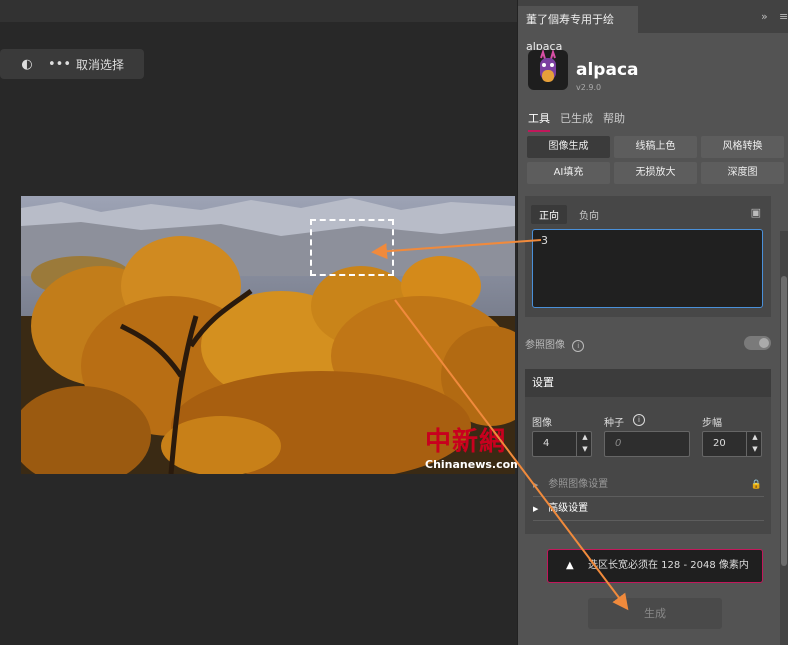 The height and width of the screenshot is (645, 788). I want to click on panel-scrollbar, so click(784, 438).